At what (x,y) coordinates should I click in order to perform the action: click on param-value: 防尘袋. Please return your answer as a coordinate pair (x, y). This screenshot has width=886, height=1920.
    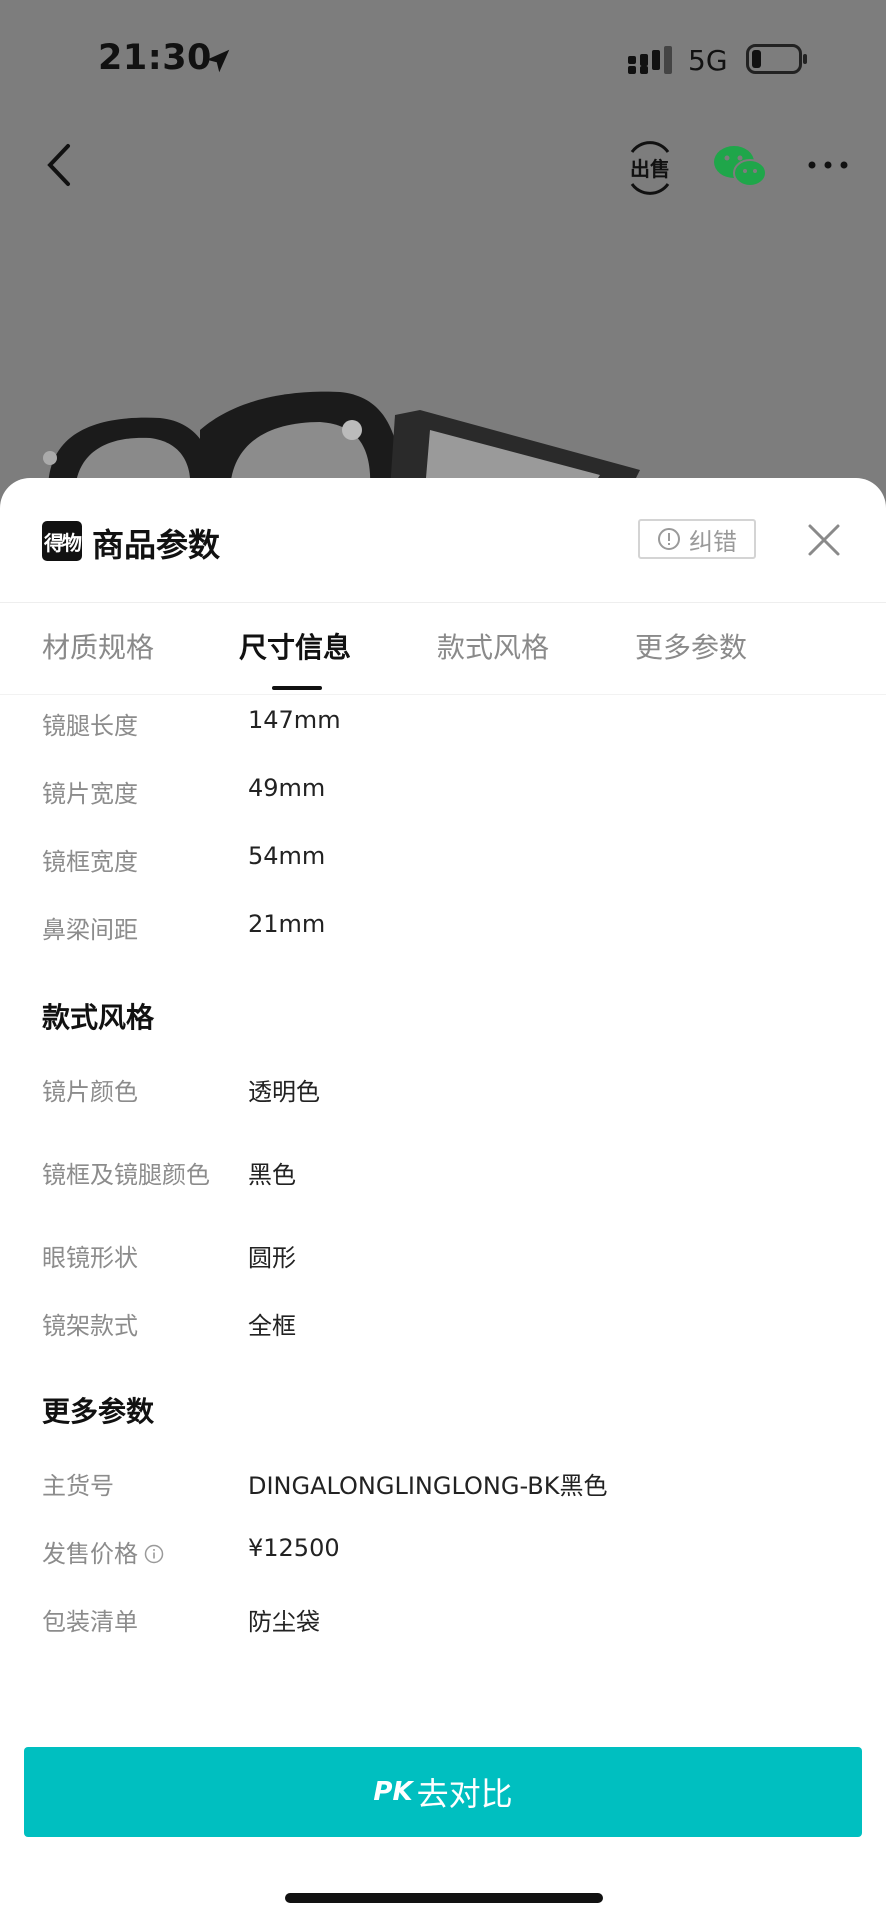
    Looking at the image, I should click on (284, 1622).